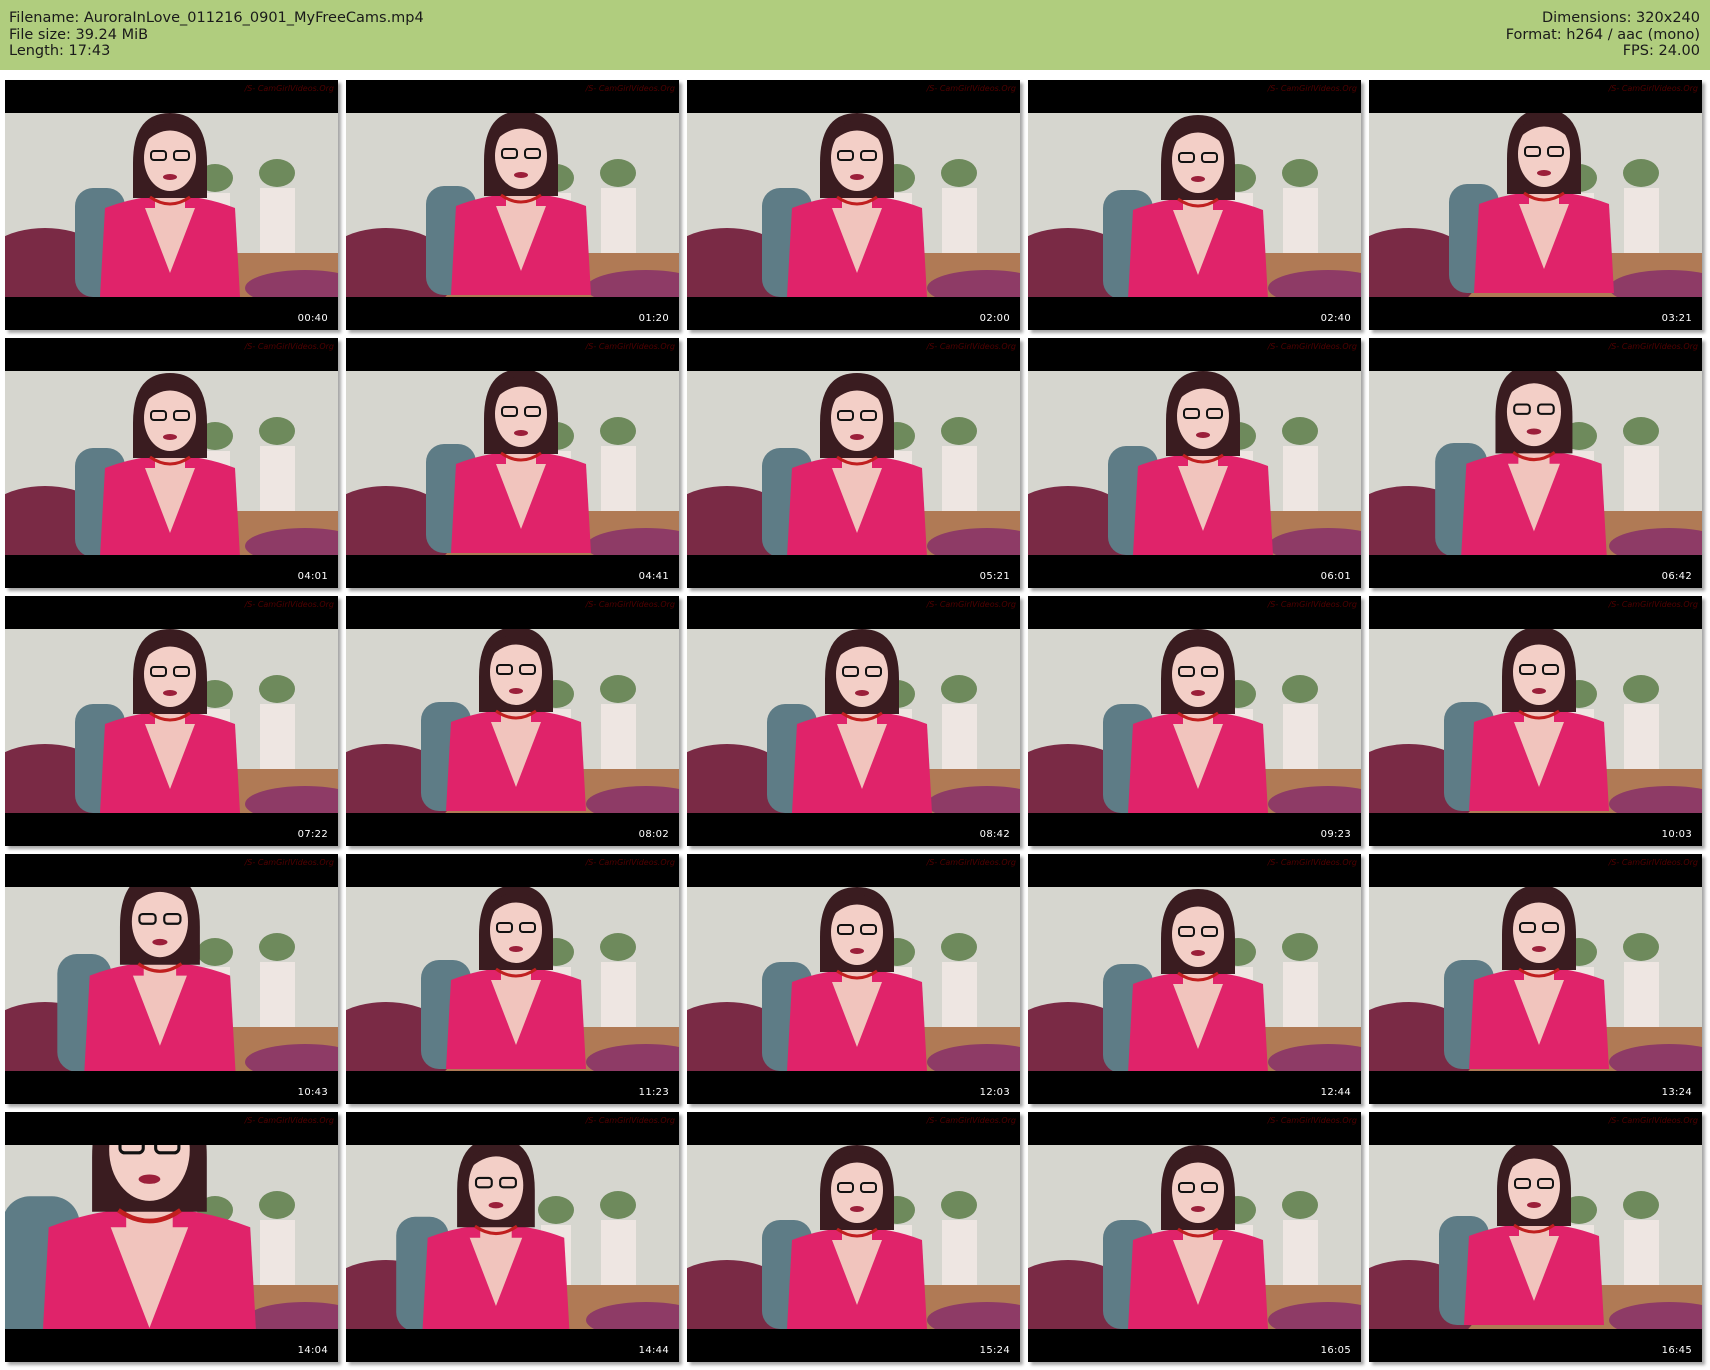 The width and height of the screenshot is (1710, 1370). I want to click on video-thumbnail: /S- CamGirlVideos.Org 05:21, so click(853, 463).